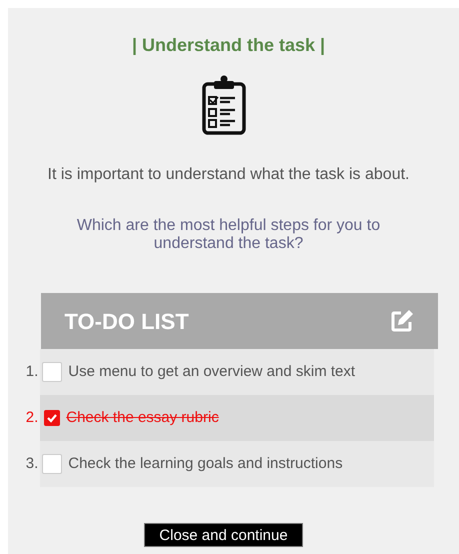  What do you see at coordinates (212, 372) in the screenshot?
I see `item-label: Use menu to get an overview and skim text` at bounding box center [212, 372].